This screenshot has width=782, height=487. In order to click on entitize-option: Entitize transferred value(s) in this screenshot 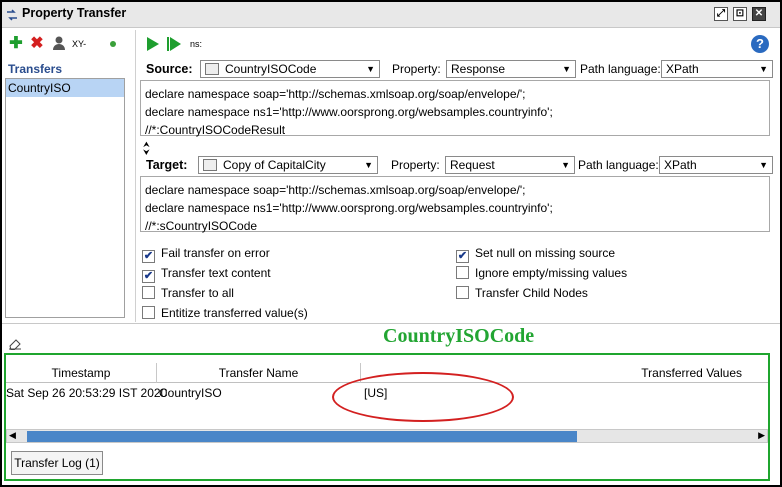, I will do `click(225, 314)`.